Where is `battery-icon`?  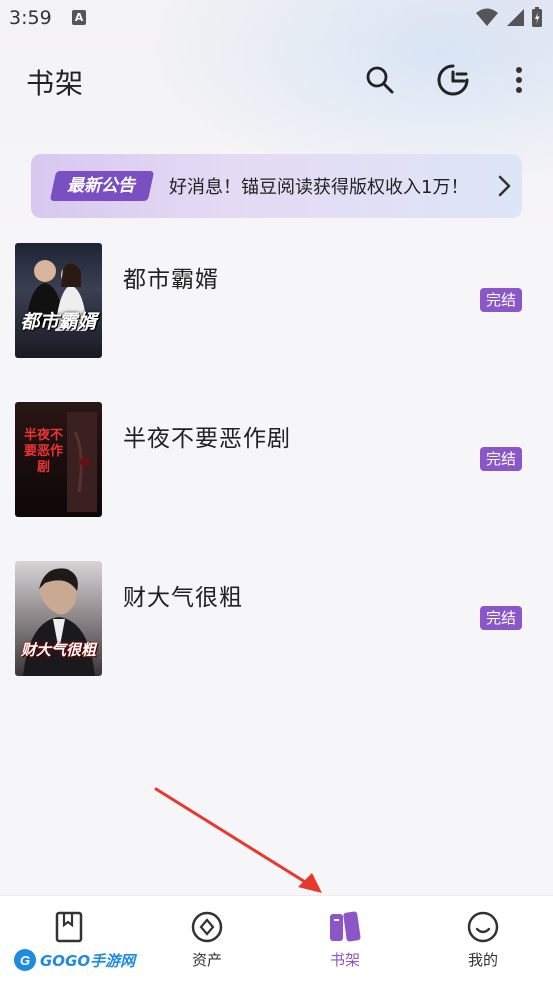 battery-icon is located at coordinates (537, 17).